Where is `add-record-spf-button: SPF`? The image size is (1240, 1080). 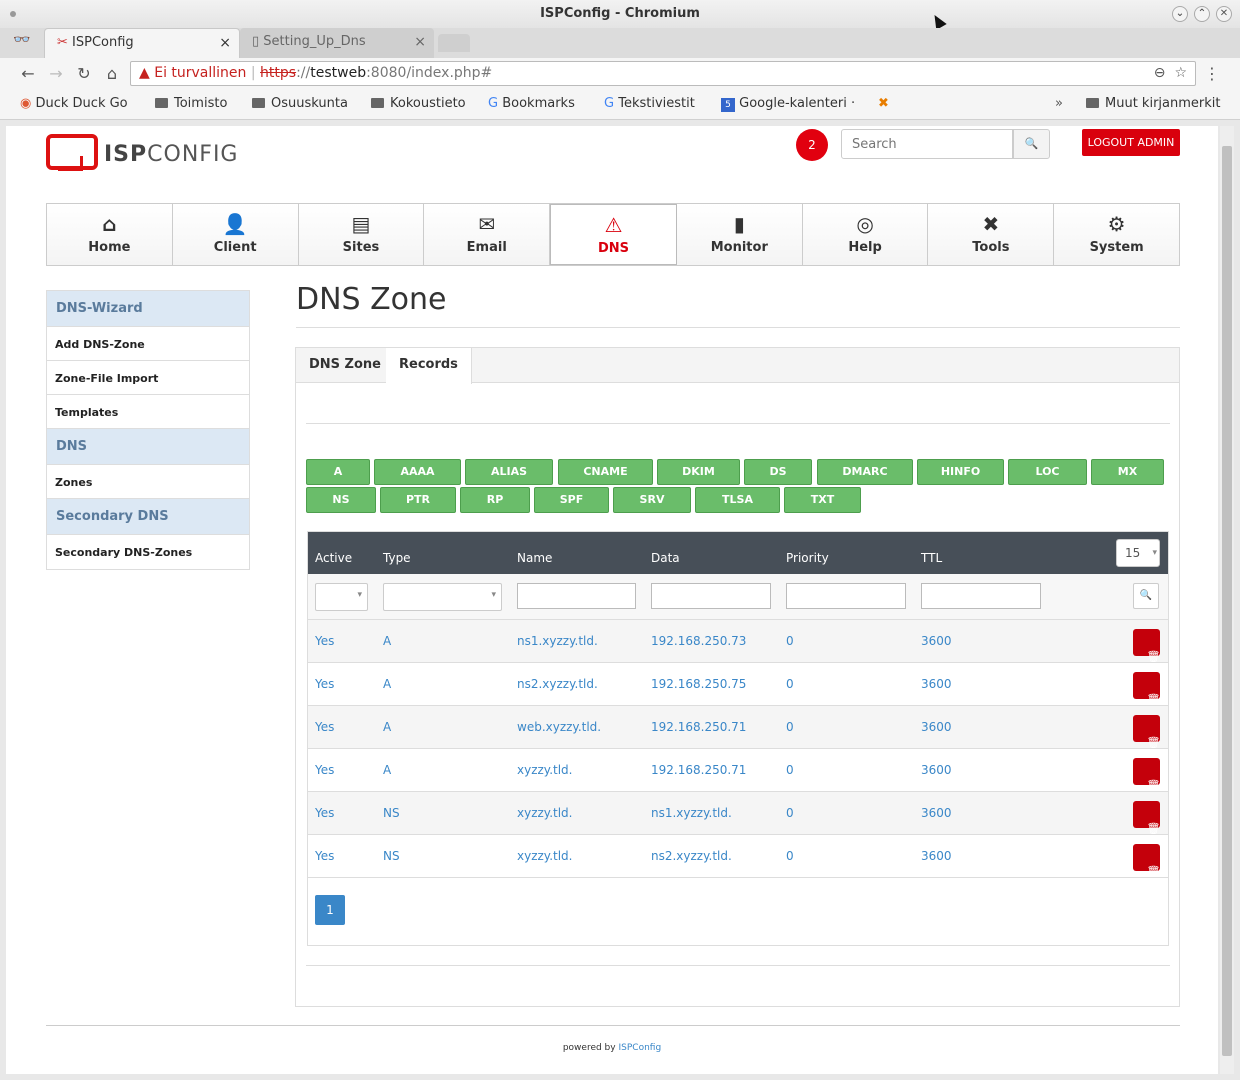 add-record-spf-button: SPF is located at coordinates (571, 500).